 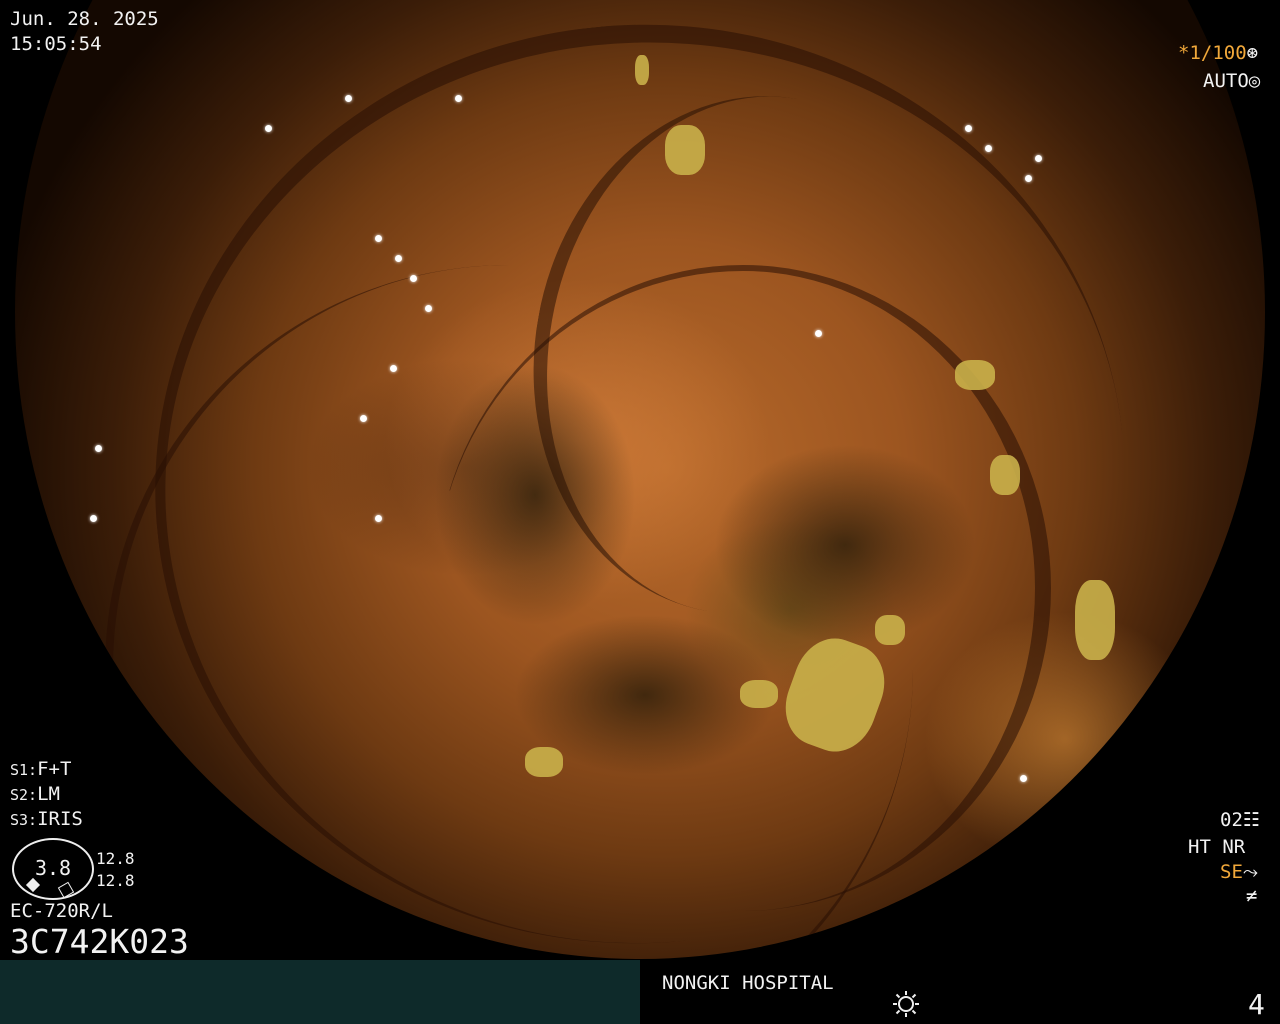 What do you see at coordinates (115, 858) in the screenshot?
I see `iris-upper-value: 12.8` at bounding box center [115, 858].